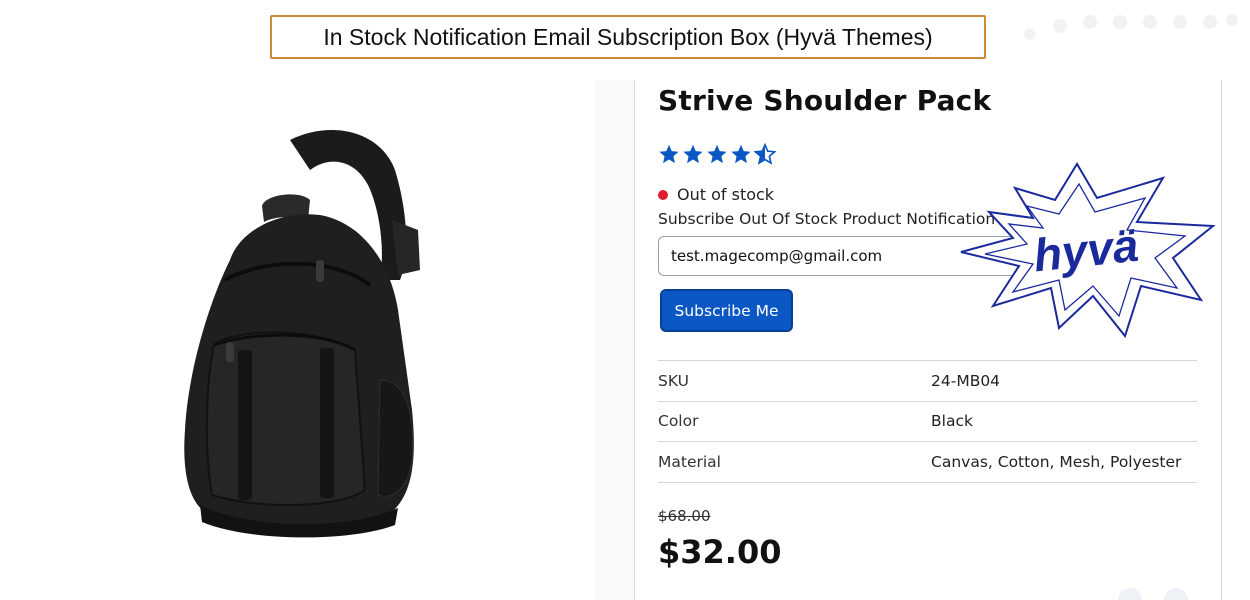 The height and width of the screenshot is (600, 1250). What do you see at coordinates (720, 552) in the screenshot?
I see `final-price: $32.00` at bounding box center [720, 552].